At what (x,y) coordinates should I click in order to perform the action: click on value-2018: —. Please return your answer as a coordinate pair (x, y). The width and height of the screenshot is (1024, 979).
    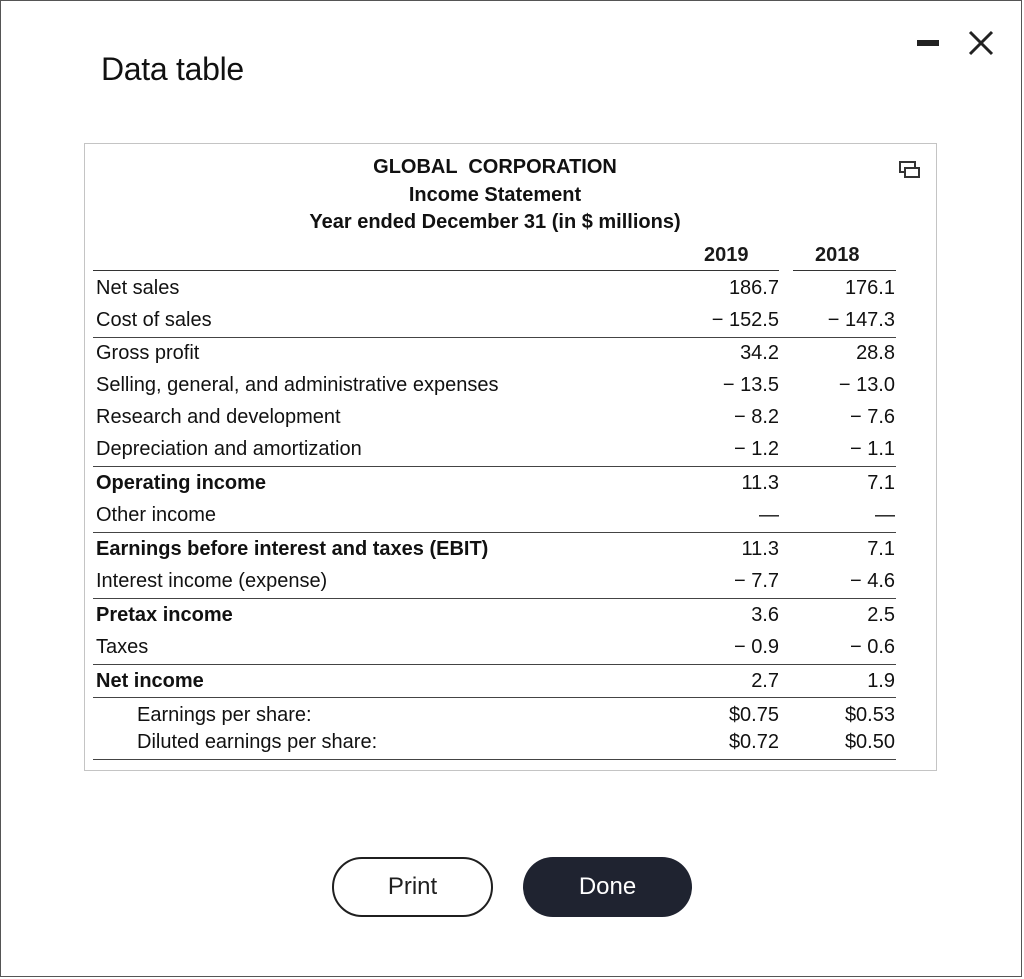
    Looking at the image, I should click on (885, 515).